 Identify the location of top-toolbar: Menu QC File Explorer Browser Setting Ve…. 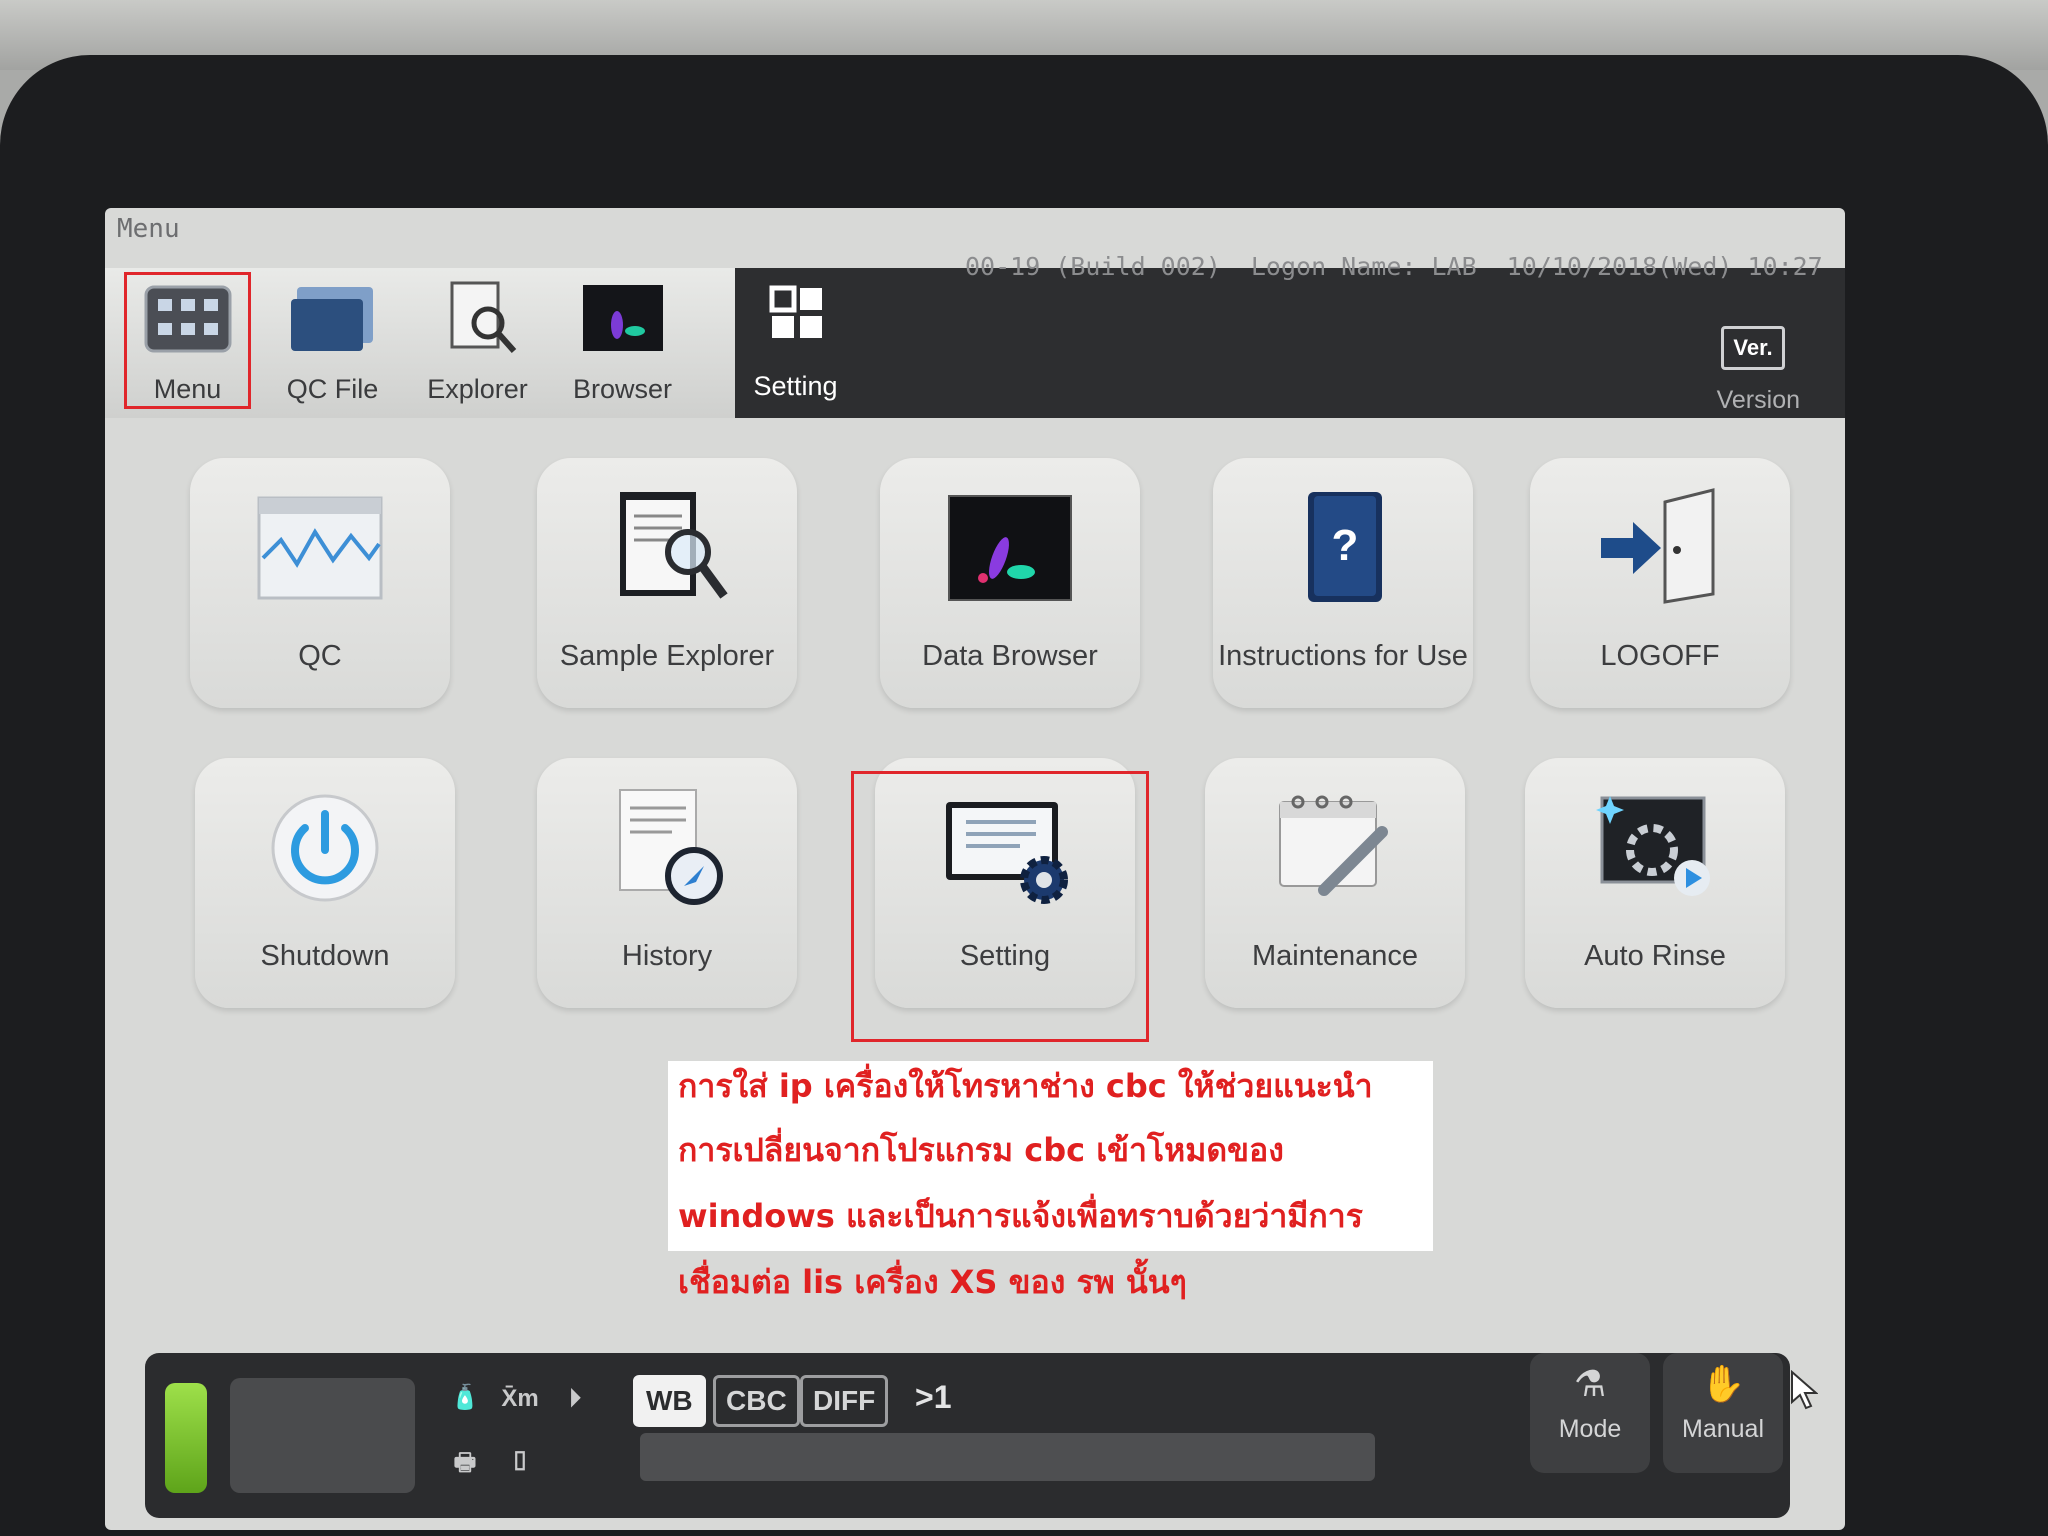
(975, 343).